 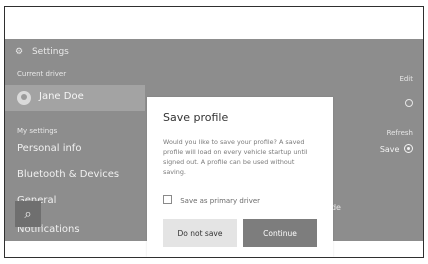 I want to click on my-settings-label: My settings, so click(x=37, y=131).